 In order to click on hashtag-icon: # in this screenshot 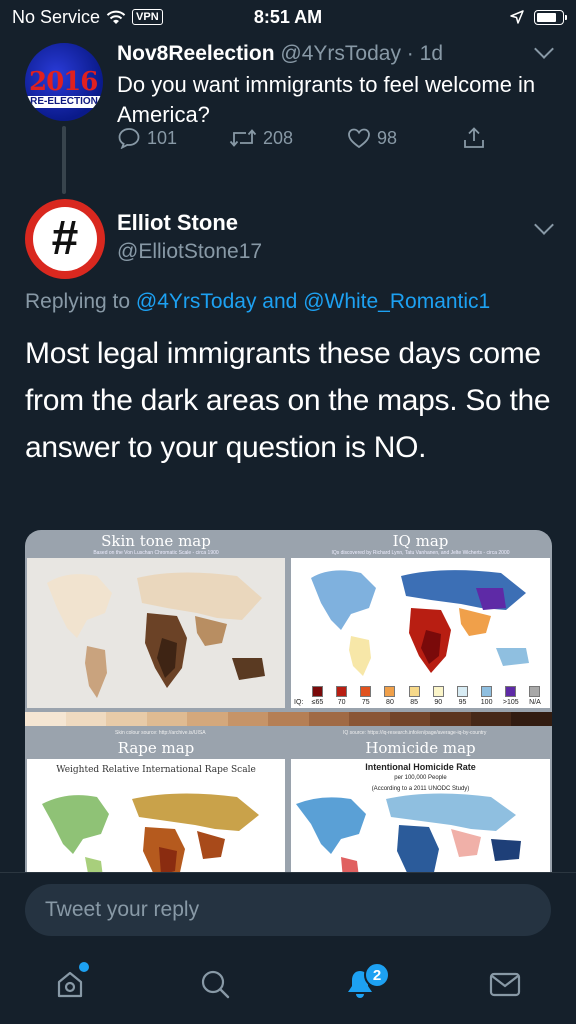, I will do `click(65, 239)`.